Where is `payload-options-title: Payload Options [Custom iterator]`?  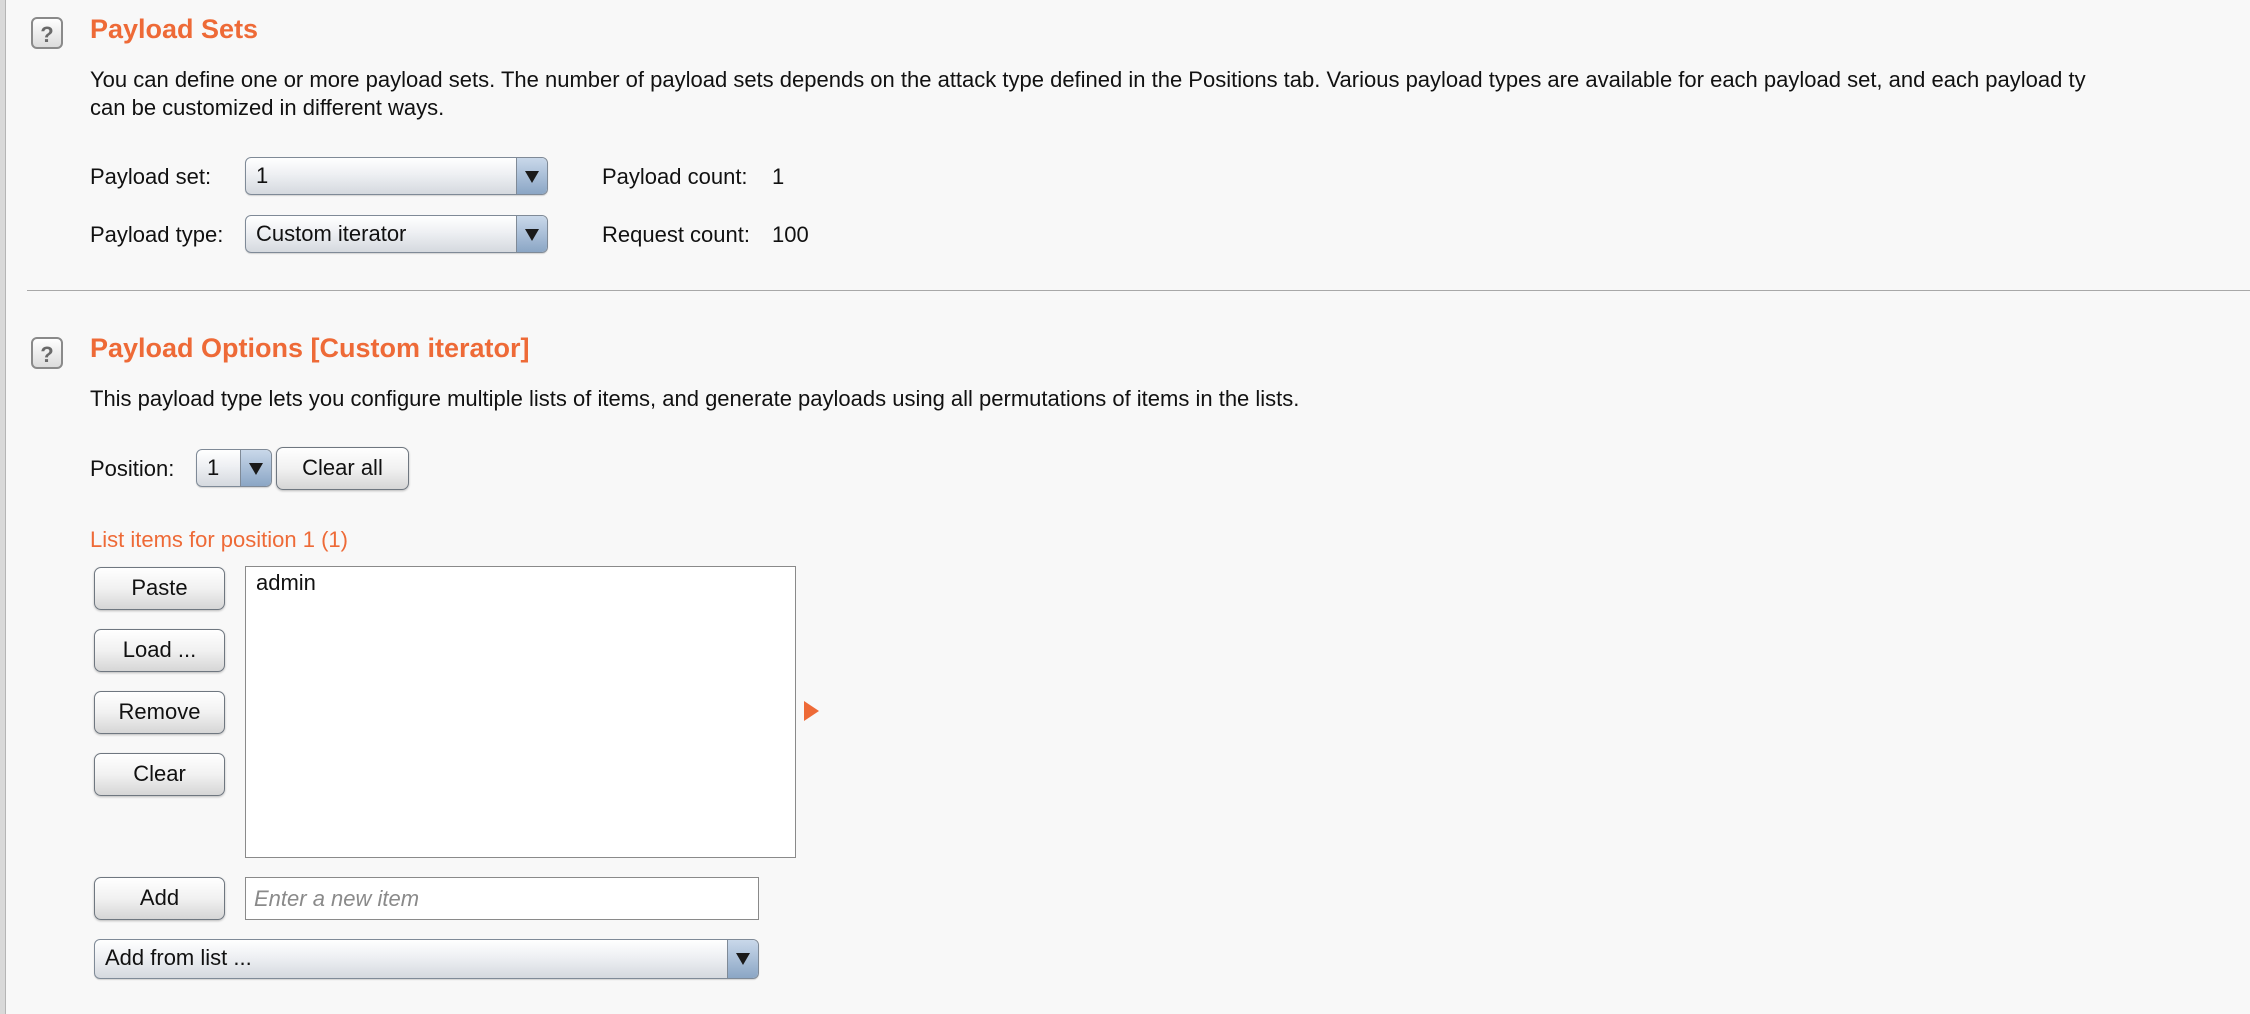 payload-options-title: Payload Options [Custom iterator] is located at coordinates (310, 348).